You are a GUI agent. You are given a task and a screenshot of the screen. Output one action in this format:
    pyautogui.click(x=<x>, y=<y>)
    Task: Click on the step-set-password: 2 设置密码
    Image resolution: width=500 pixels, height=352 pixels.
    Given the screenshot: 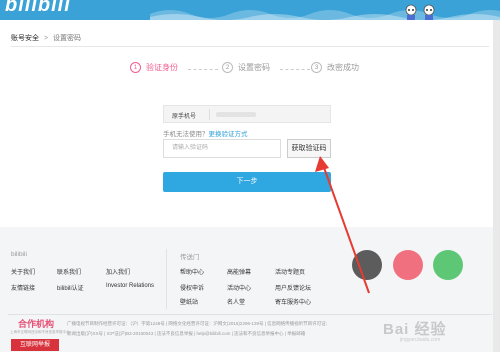 What is the action you would take?
    pyautogui.click(x=246, y=67)
    